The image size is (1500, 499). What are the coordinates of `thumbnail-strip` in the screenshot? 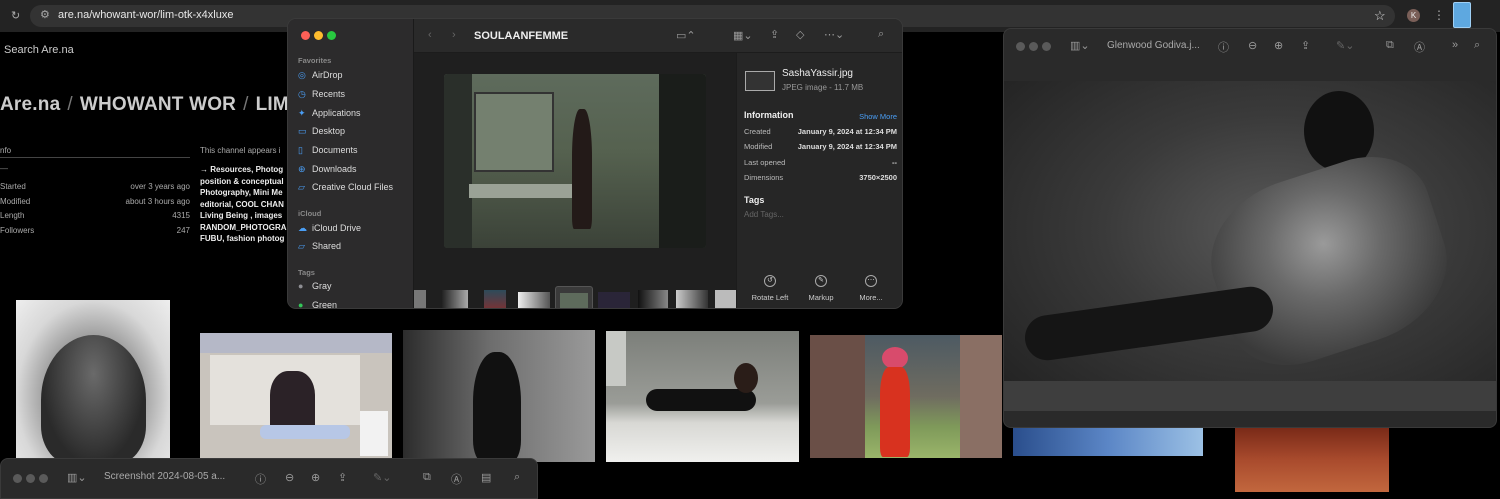 It's located at (575, 296).